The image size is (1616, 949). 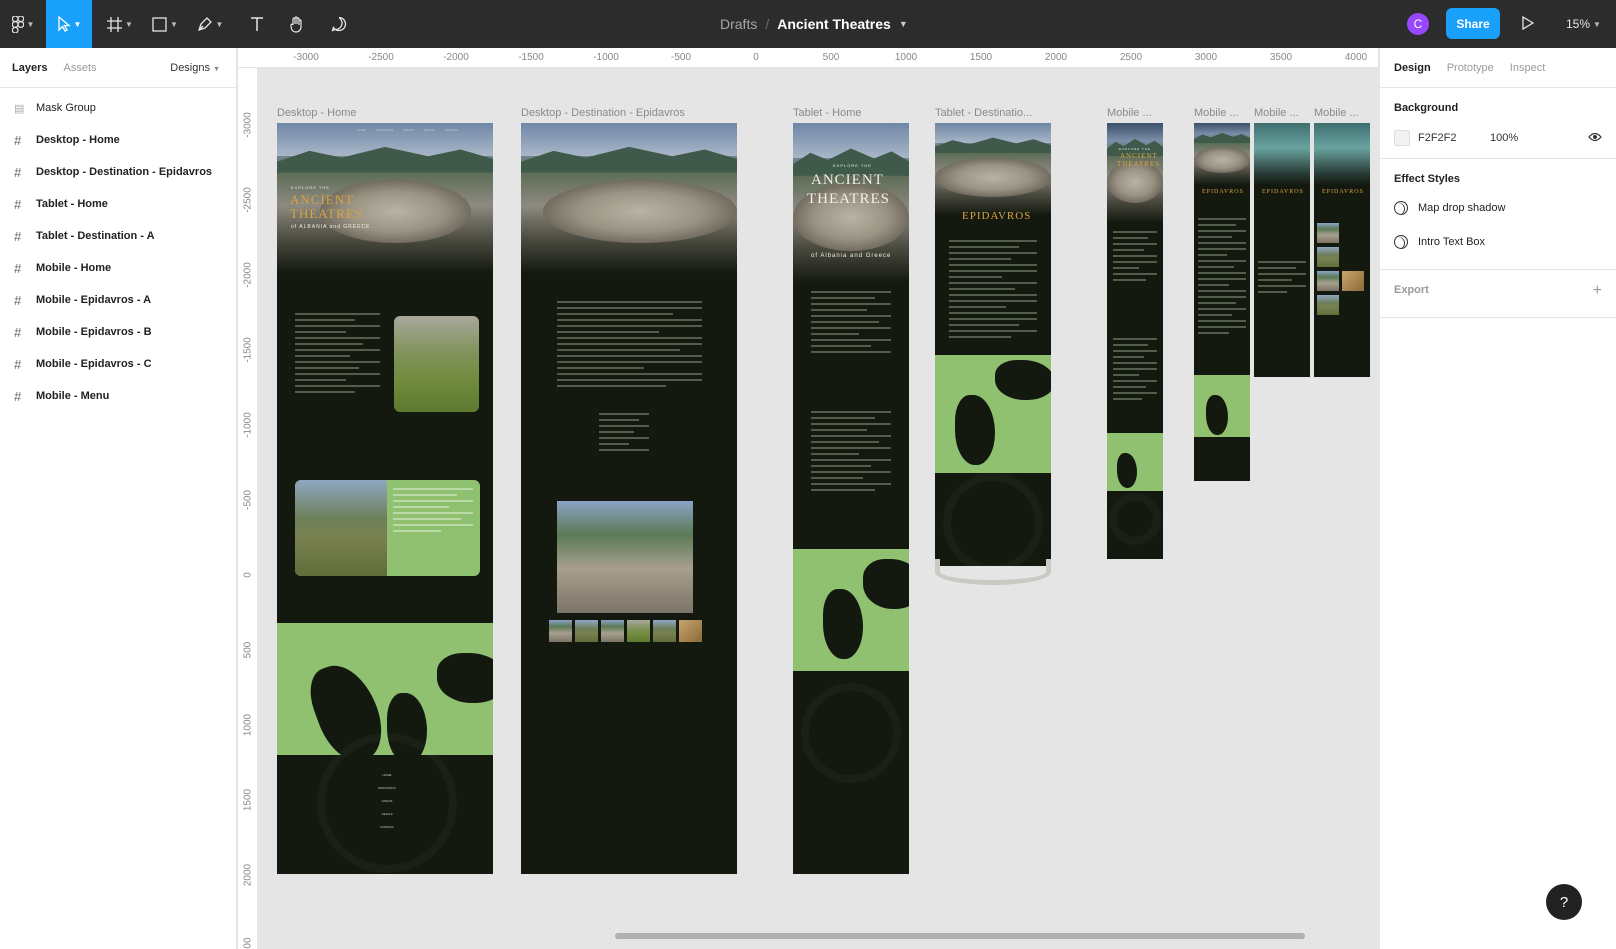 I want to click on nav-item: HOME, so click(x=361, y=130).